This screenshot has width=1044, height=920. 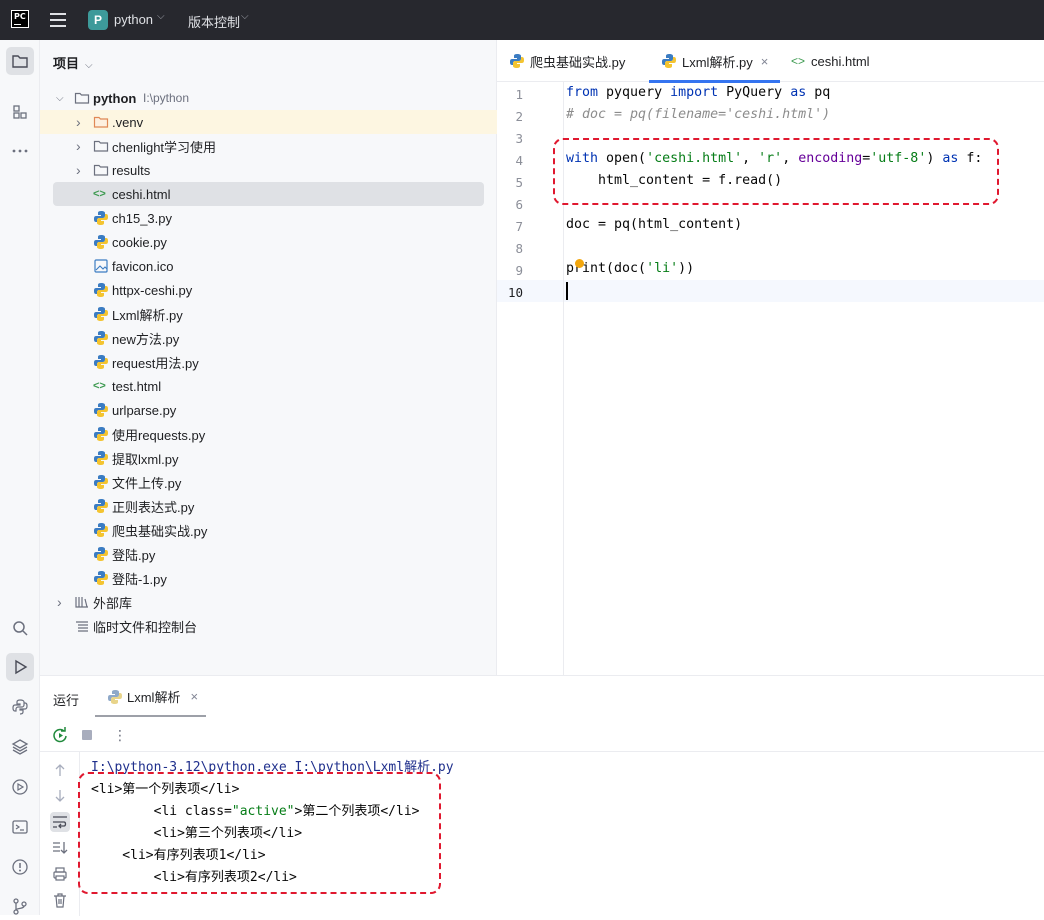 What do you see at coordinates (144, 410) in the screenshot?
I see `tree-item-label: urlparse.py` at bounding box center [144, 410].